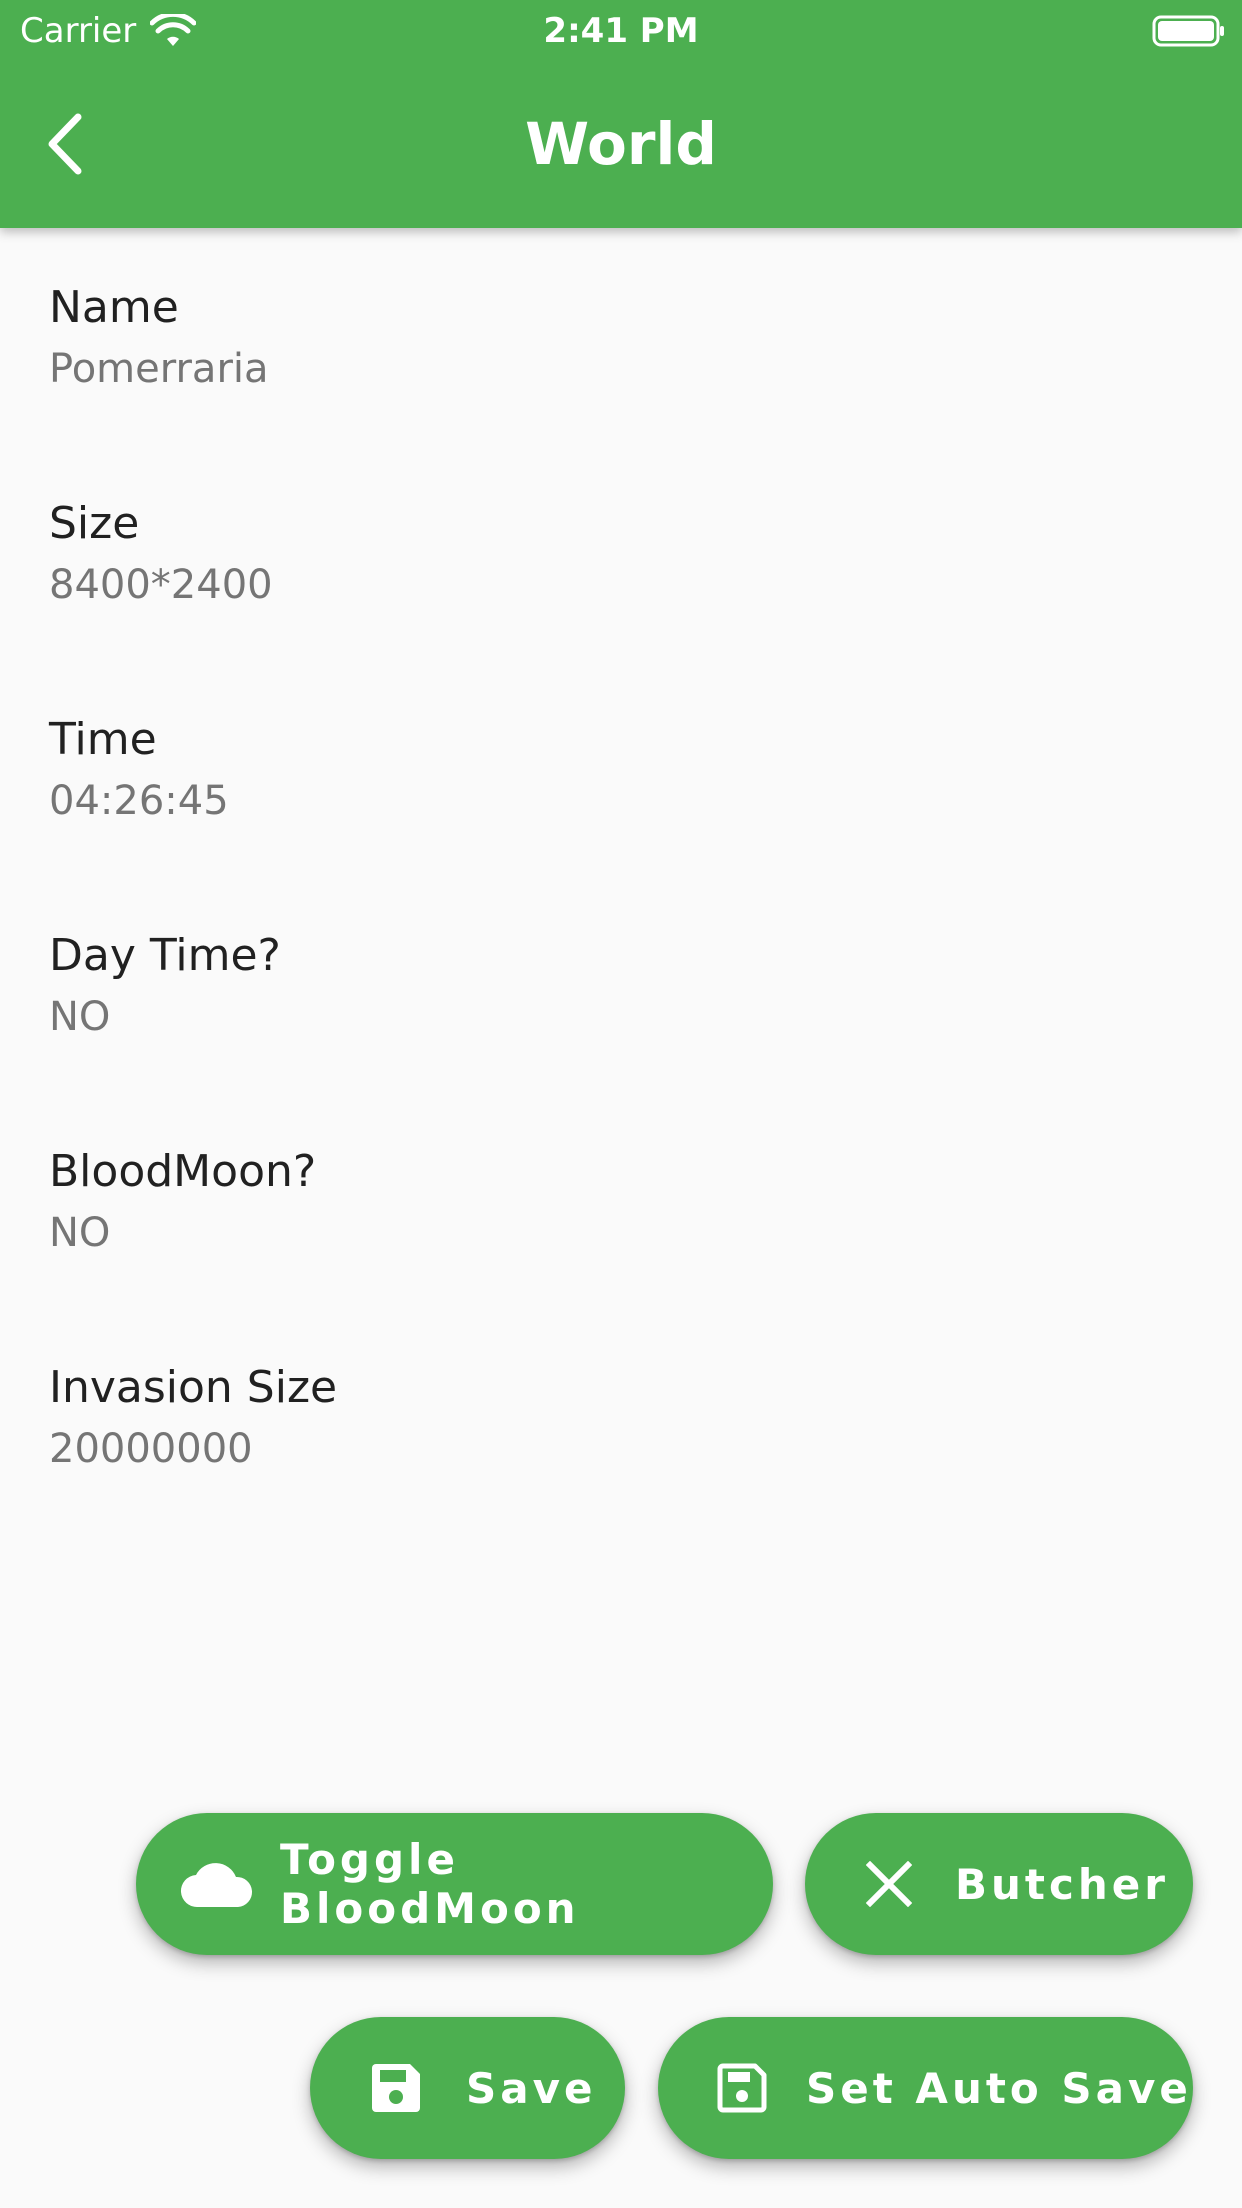  I want to click on set-auto-save-button: Set Auto Save, so click(925, 2088).